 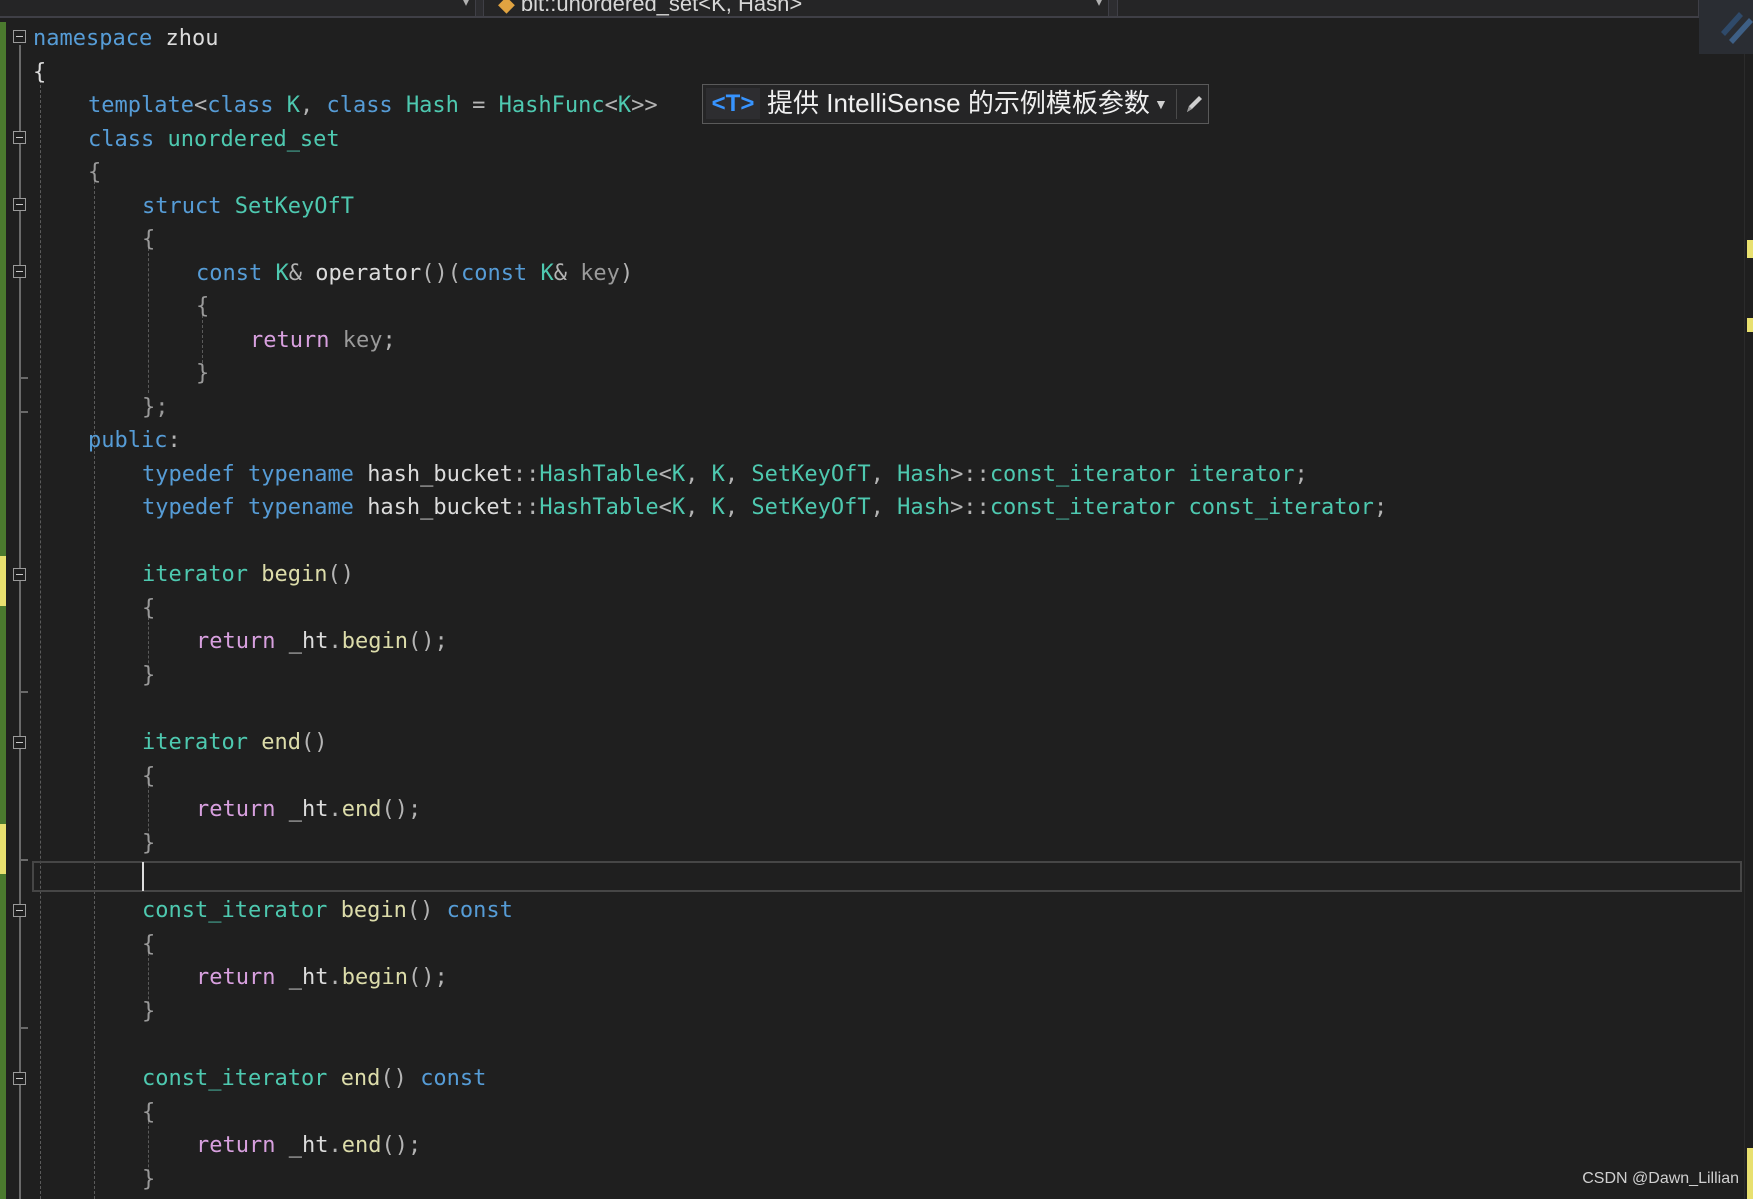 What do you see at coordinates (323, 340) in the screenshot?
I see `code-line: return key;` at bounding box center [323, 340].